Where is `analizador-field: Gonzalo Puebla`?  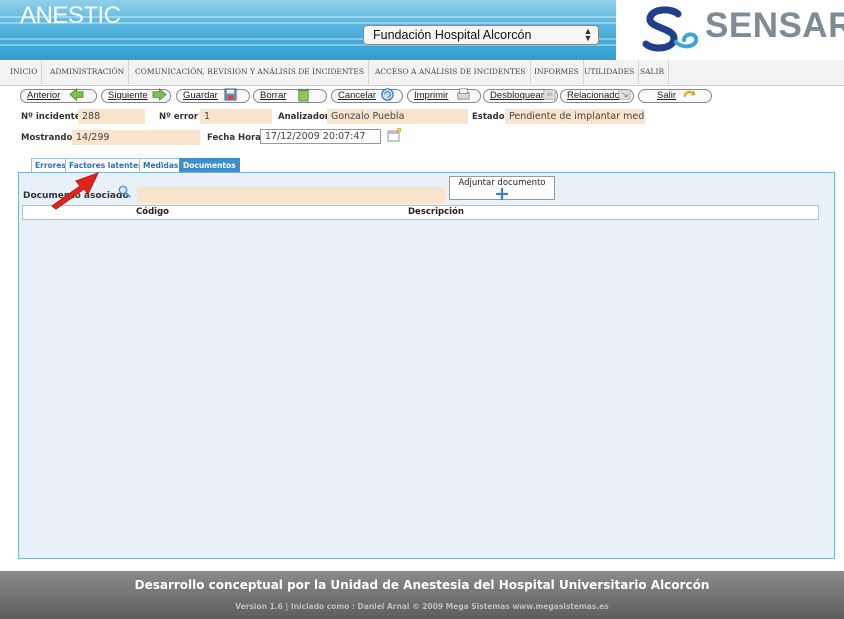
analizador-field: Gonzalo Puebla is located at coordinates (397, 116).